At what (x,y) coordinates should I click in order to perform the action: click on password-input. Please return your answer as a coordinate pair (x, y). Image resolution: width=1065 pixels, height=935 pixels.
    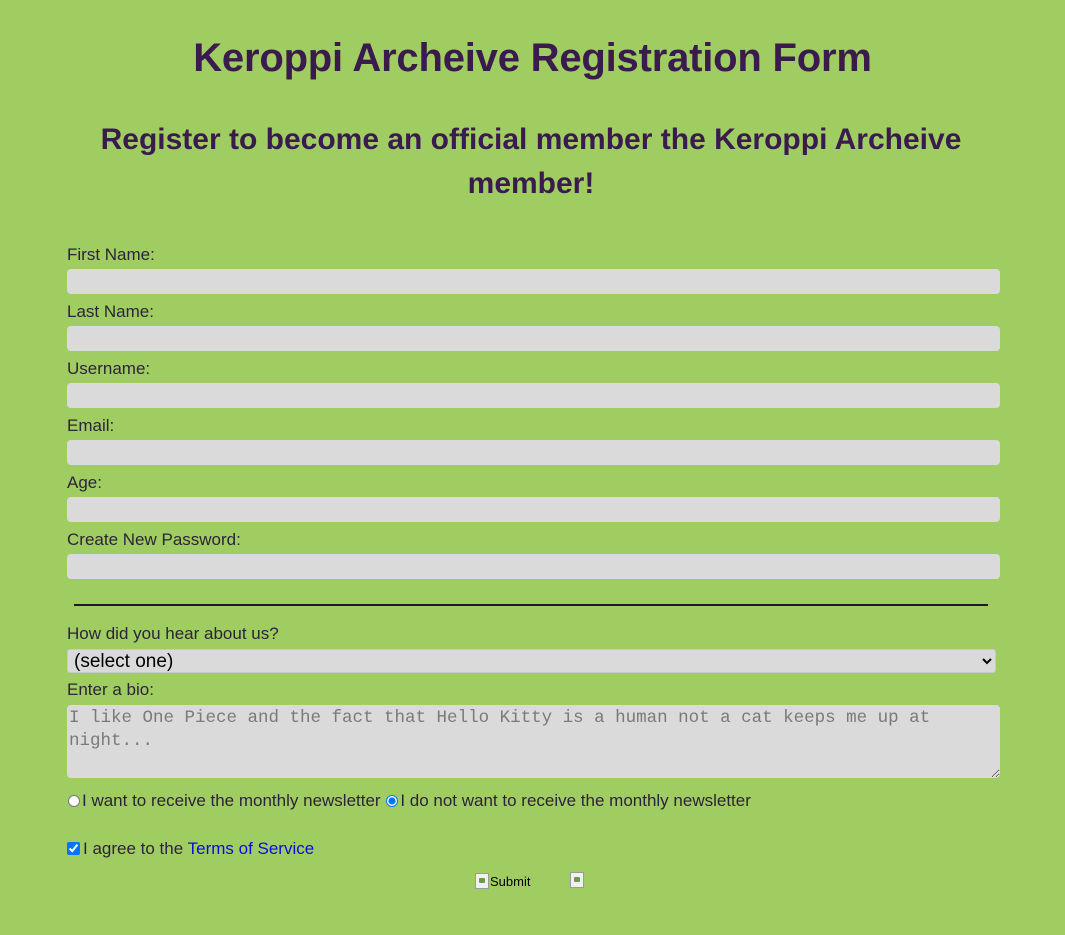
    Looking at the image, I should click on (533, 566).